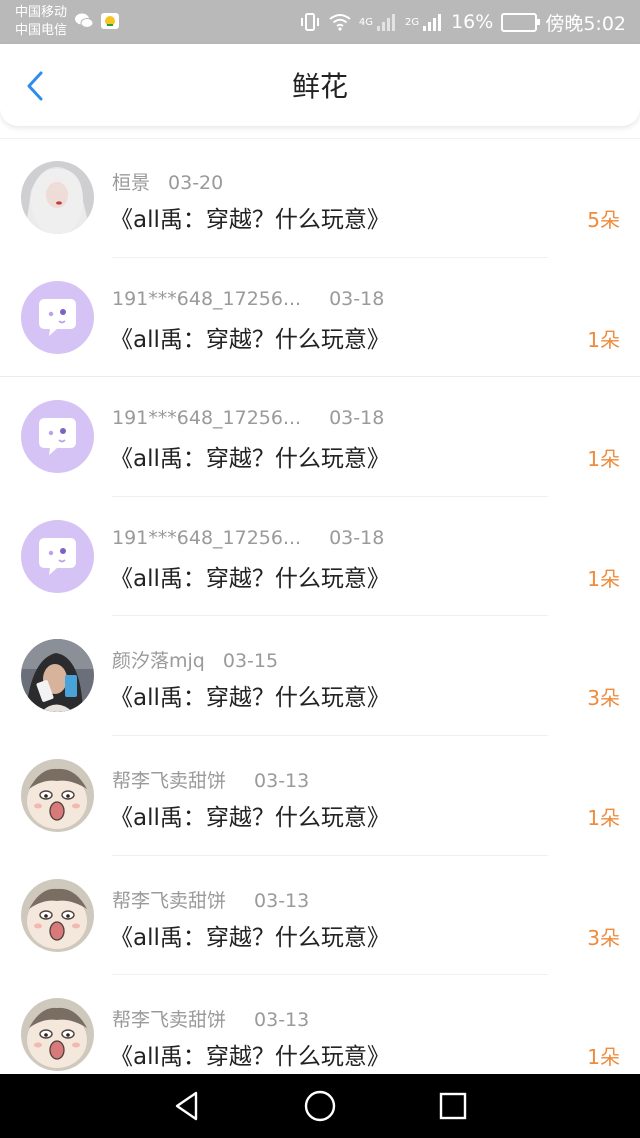 This screenshot has height=1138, width=640. What do you see at coordinates (585, 23) in the screenshot?
I see `clock: 傍晚5:02` at bounding box center [585, 23].